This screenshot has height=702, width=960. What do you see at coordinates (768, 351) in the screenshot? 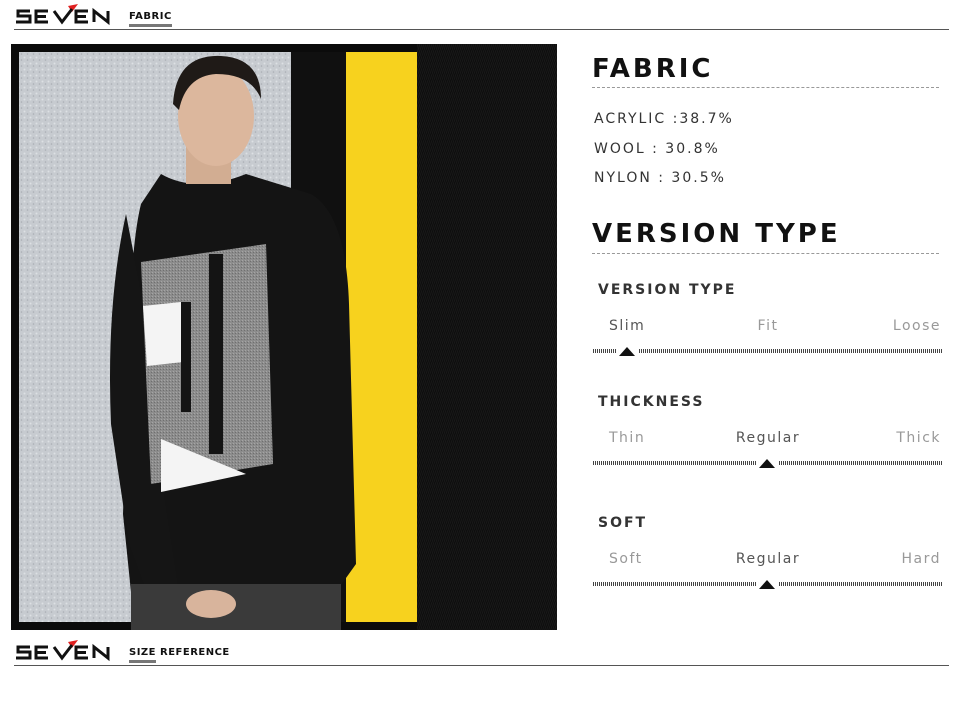
I see `scale-track-version` at bounding box center [768, 351].